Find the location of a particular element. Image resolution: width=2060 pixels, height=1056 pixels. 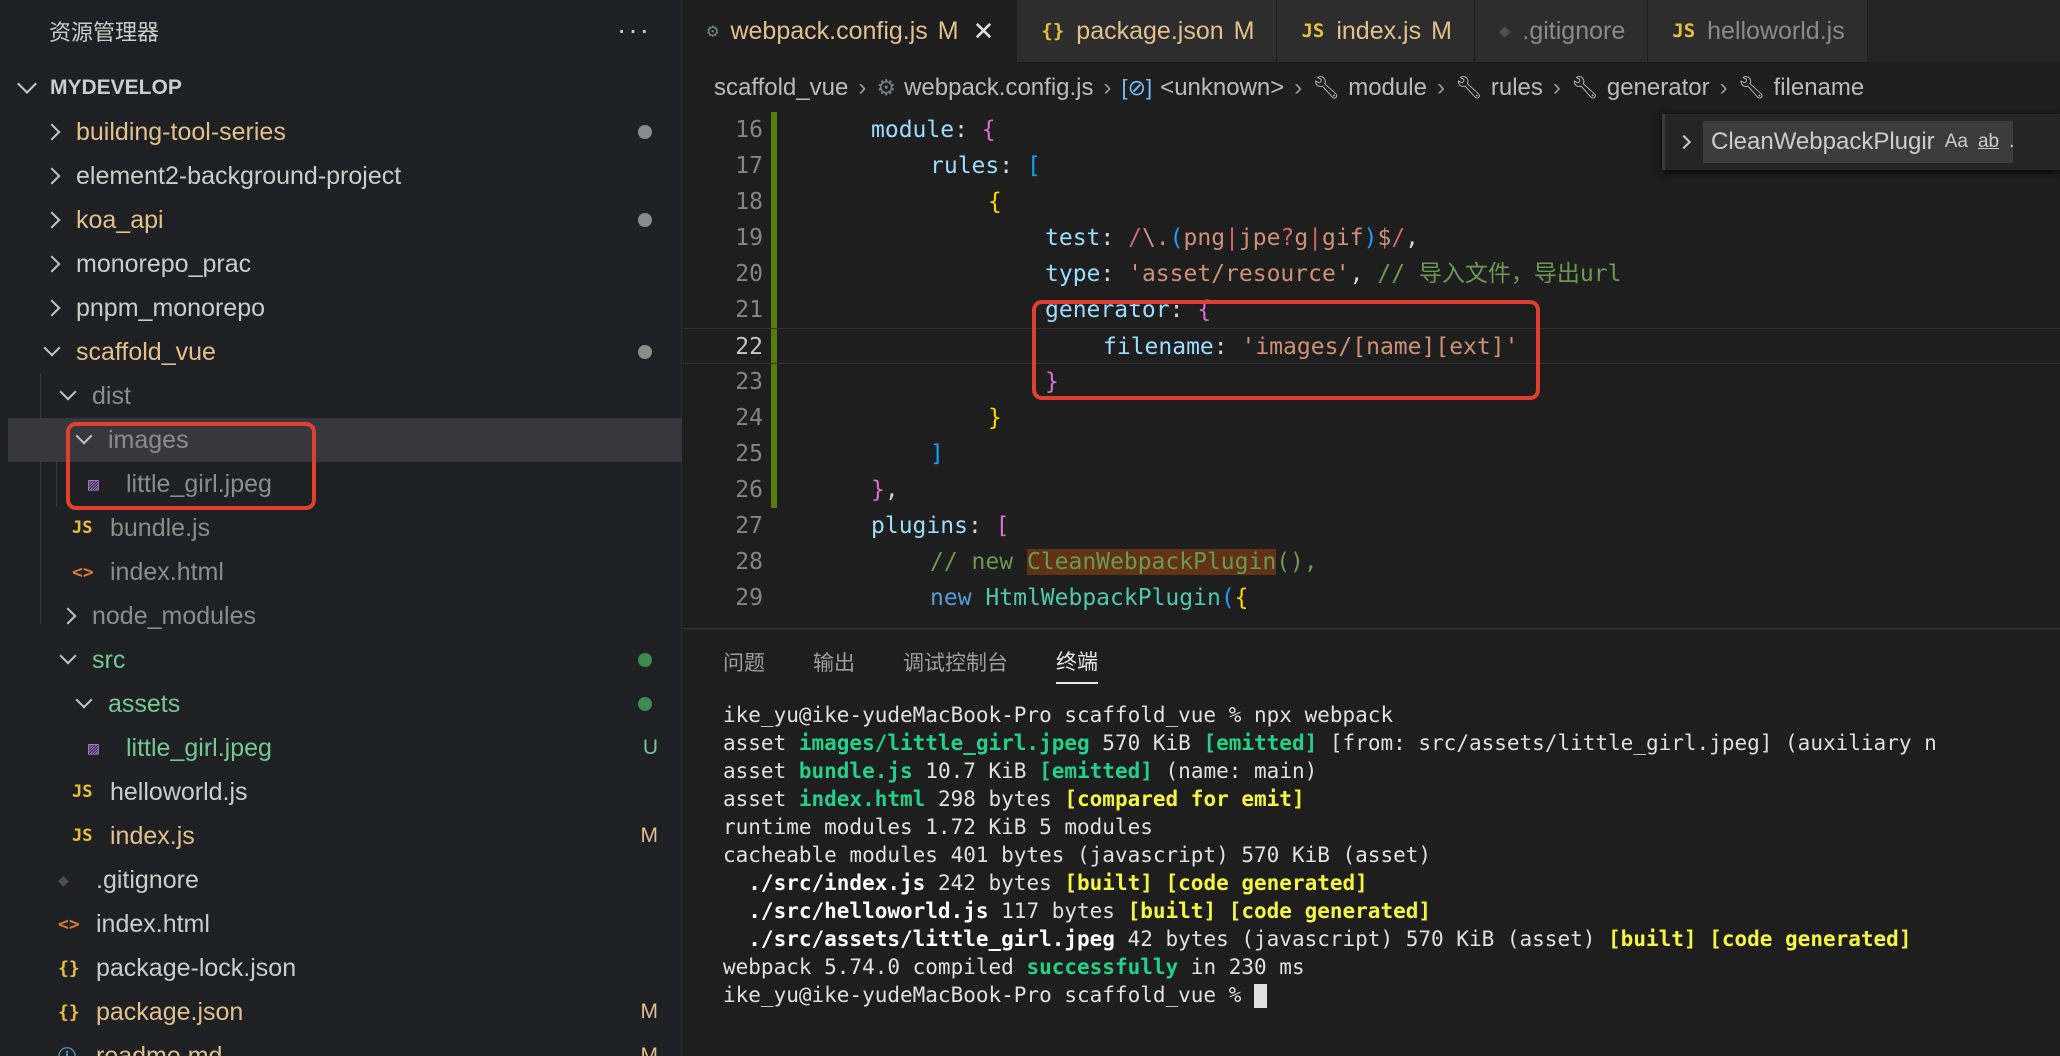

json-file-icon: {} is located at coordinates (69, 968).